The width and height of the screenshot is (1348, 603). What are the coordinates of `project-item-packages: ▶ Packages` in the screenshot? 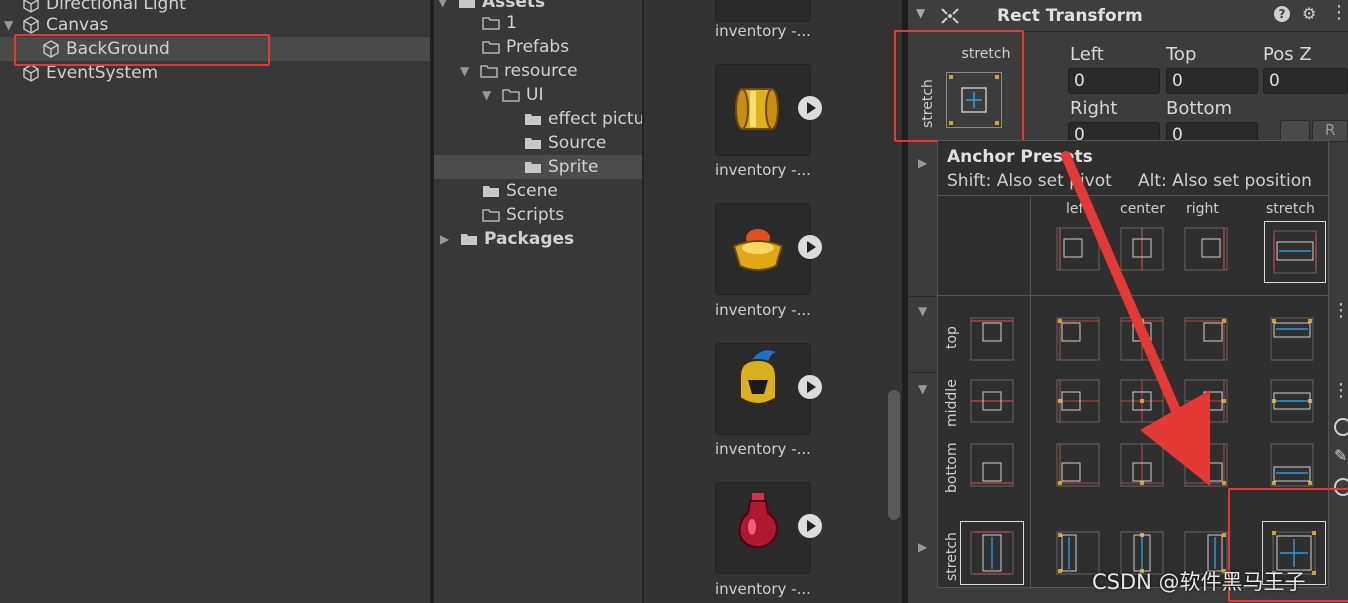 It's located at (538, 239).